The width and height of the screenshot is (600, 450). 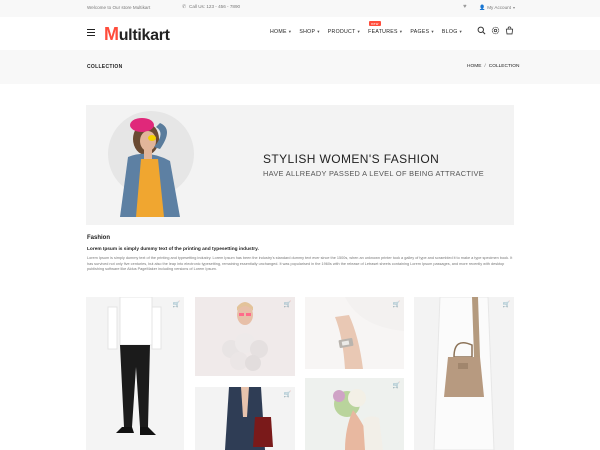 What do you see at coordinates (280, 32) in the screenshot?
I see `nav-home: HOME ▾` at bounding box center [280, 32].